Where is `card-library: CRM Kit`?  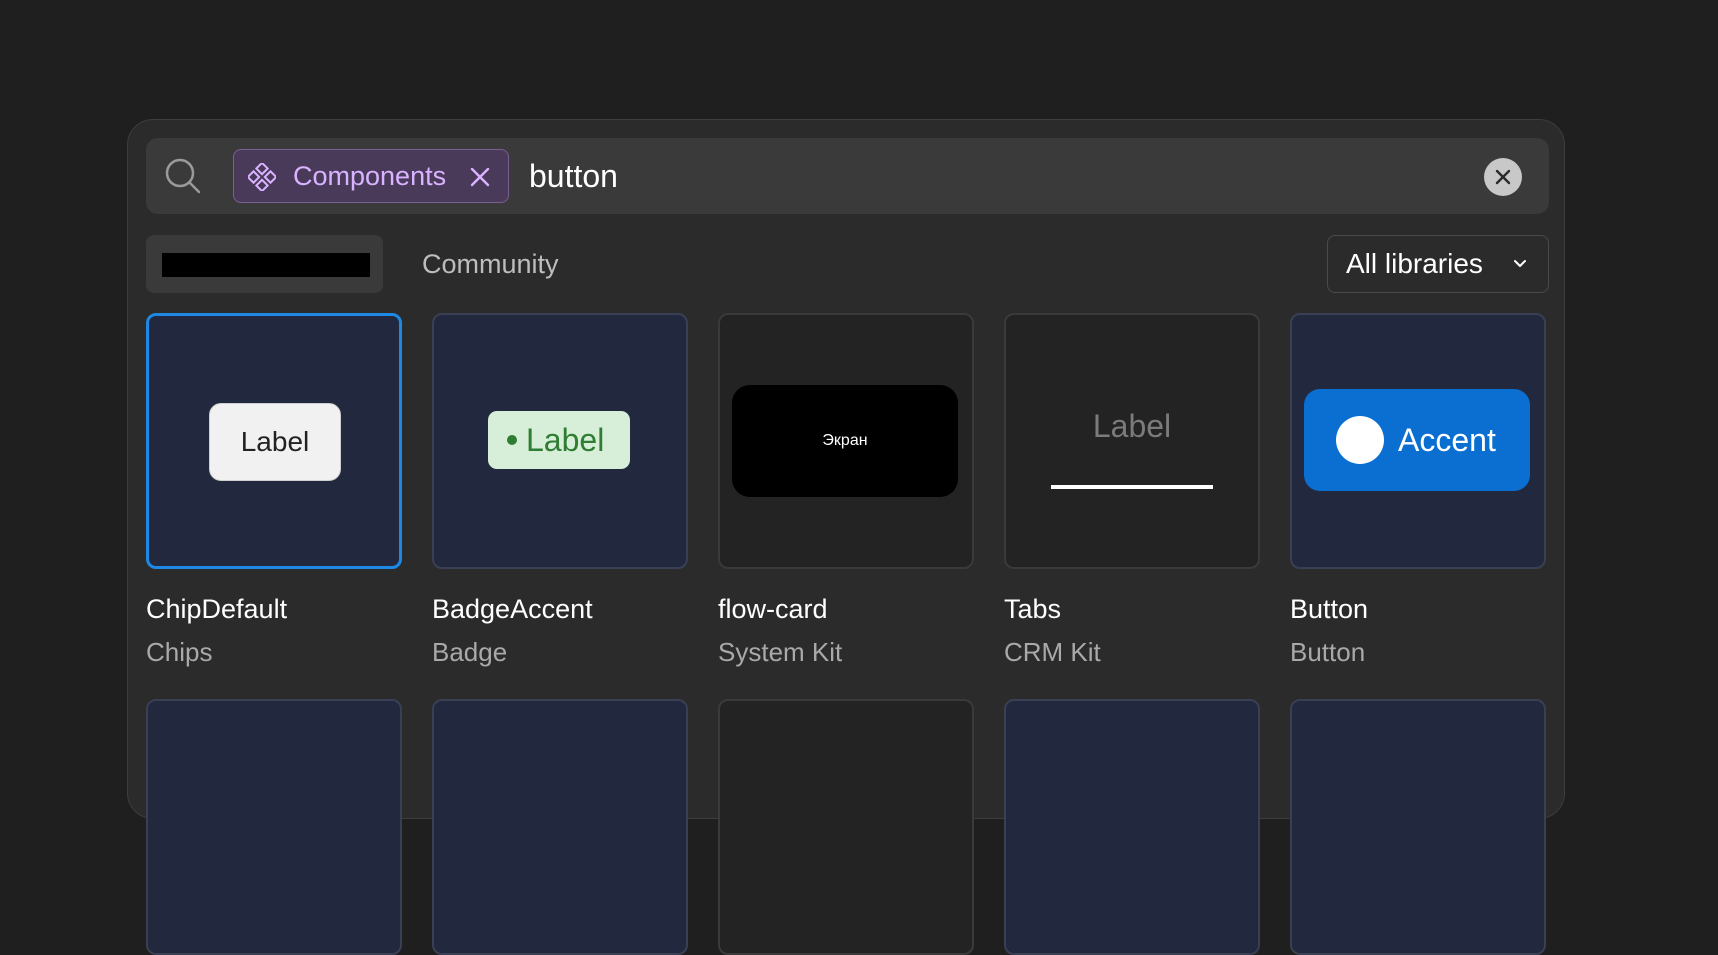
card-library: CRM Kit is located at coordinates (1052, 652).